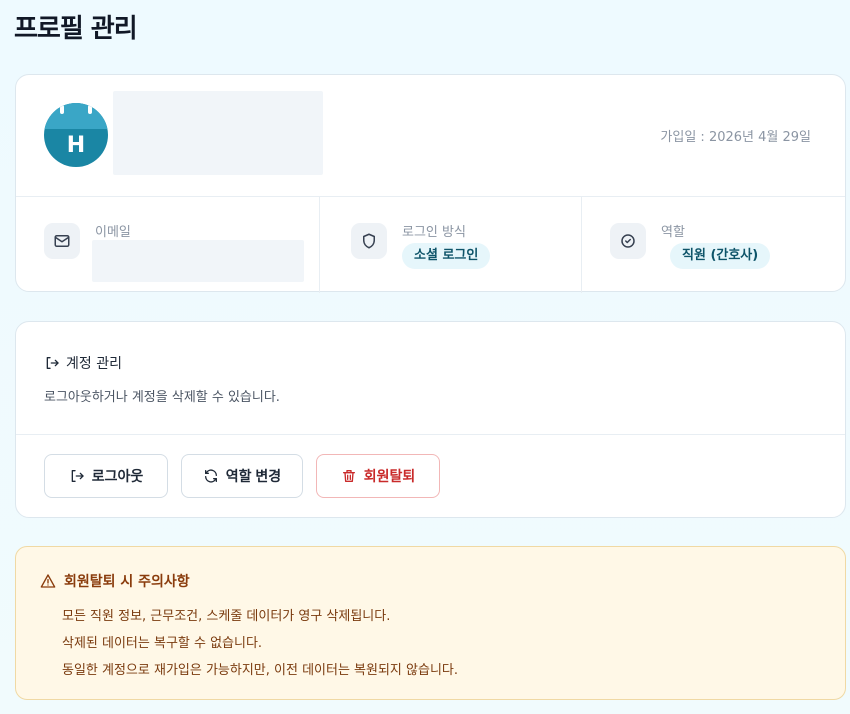 Image resolution: width=850 pixels, height=714 pixels. Describe the element at coordinates (434, 232) in the screenshot. I see `login-method-label: 로그인 방식` at that location.